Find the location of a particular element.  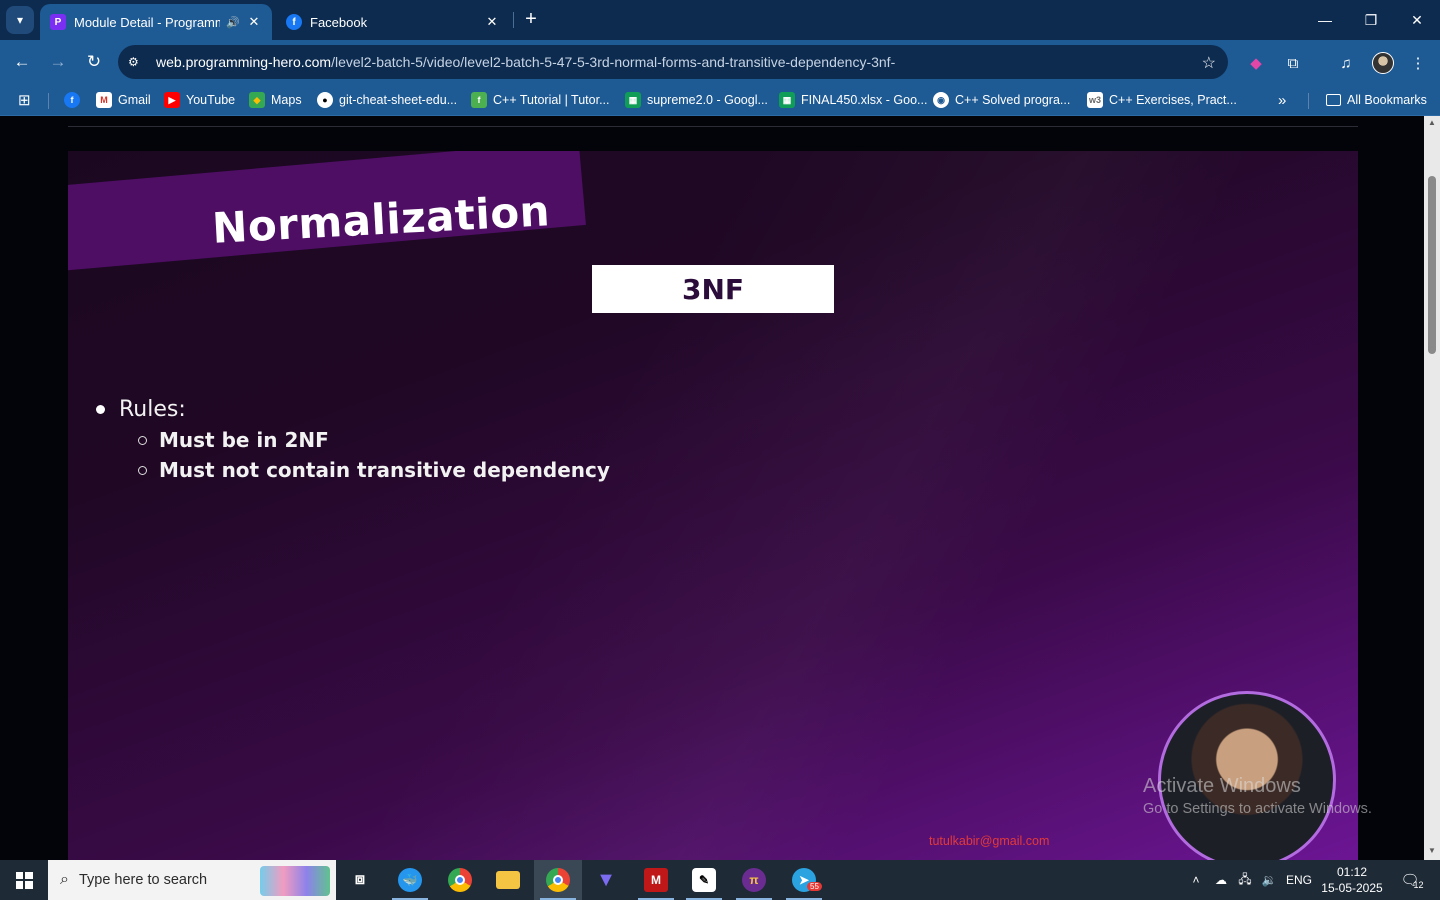

youtube-icon: ▶ is located at coordinates (172, 100).